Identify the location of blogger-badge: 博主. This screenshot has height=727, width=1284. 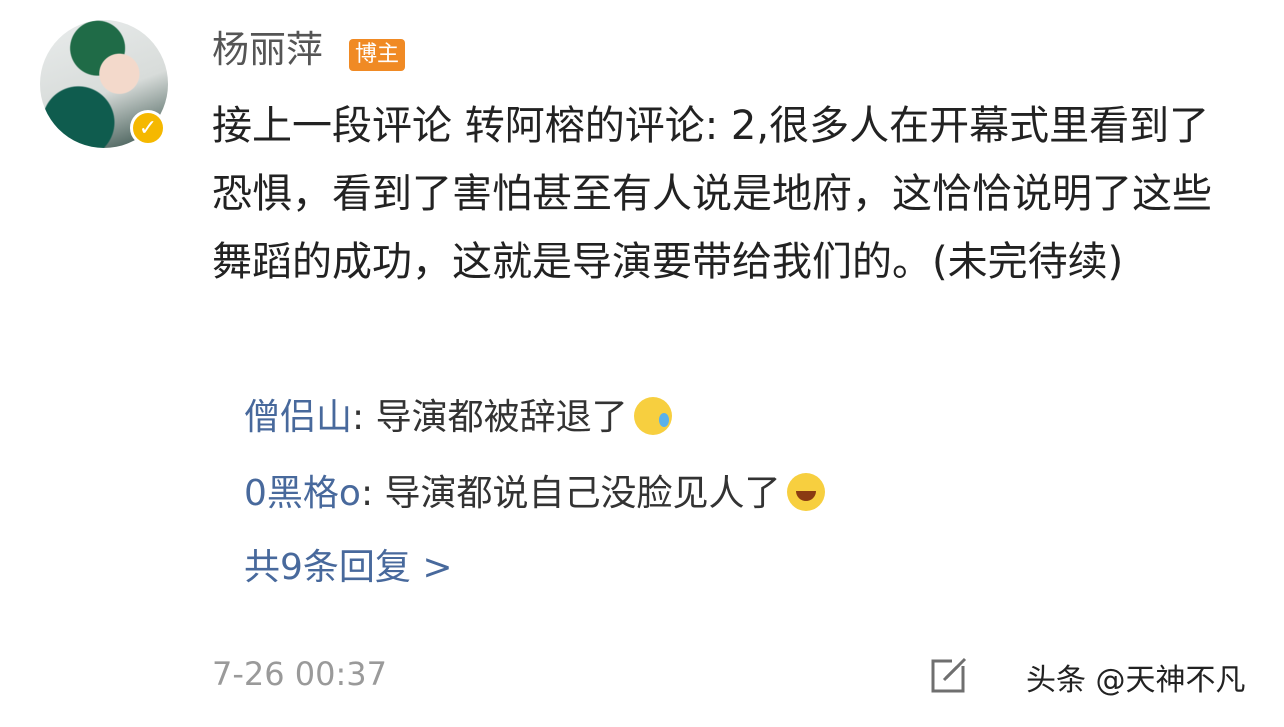
(377, 55).